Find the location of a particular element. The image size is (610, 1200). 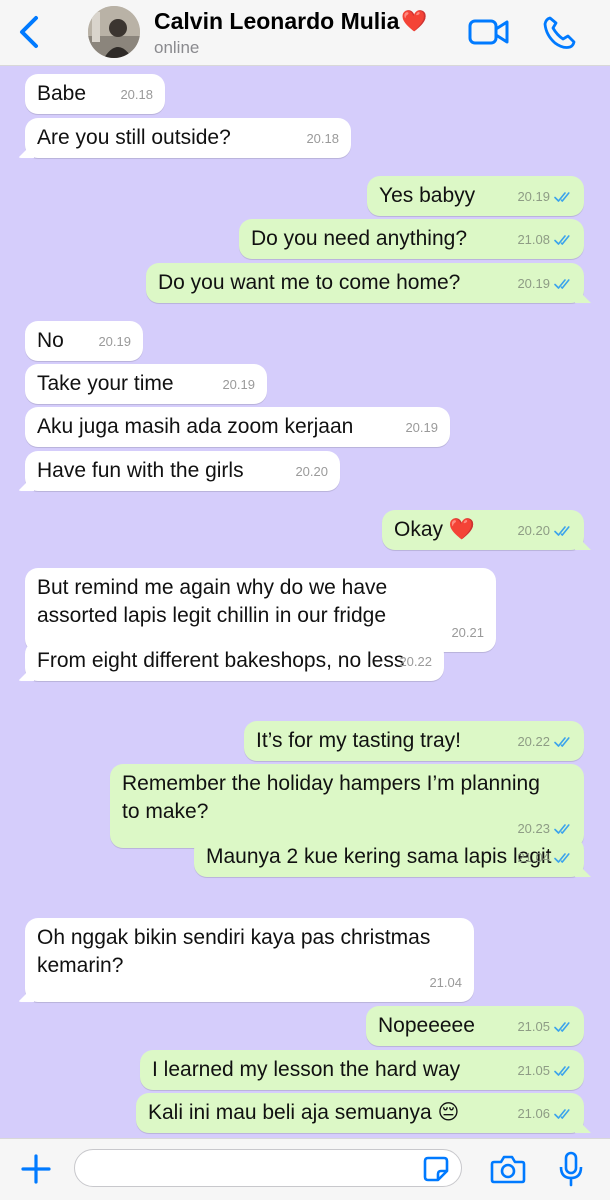

avatar-photo is located at coordinates (114, 32).